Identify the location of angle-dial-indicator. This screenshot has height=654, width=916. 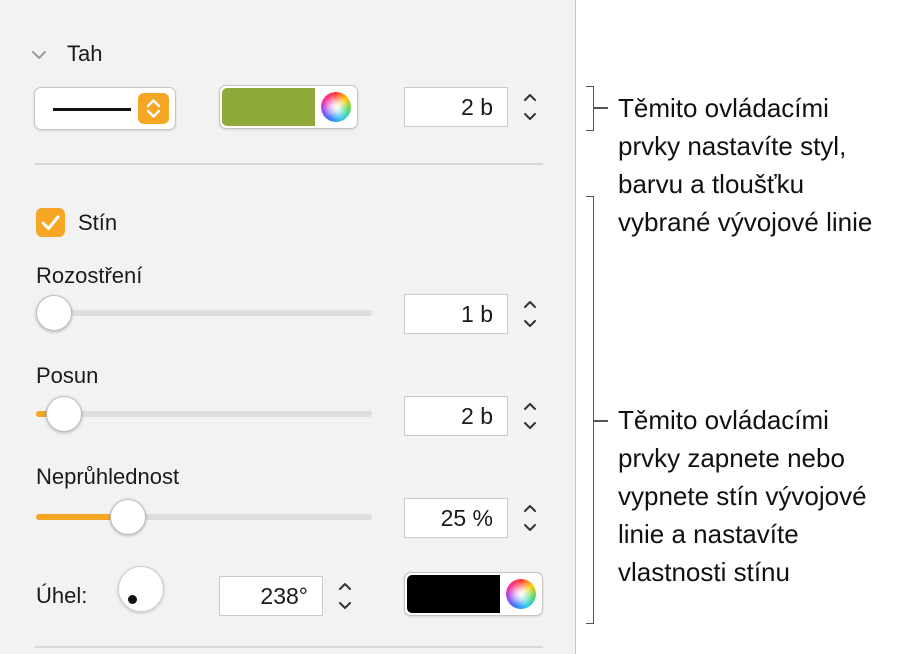
(132, 599).